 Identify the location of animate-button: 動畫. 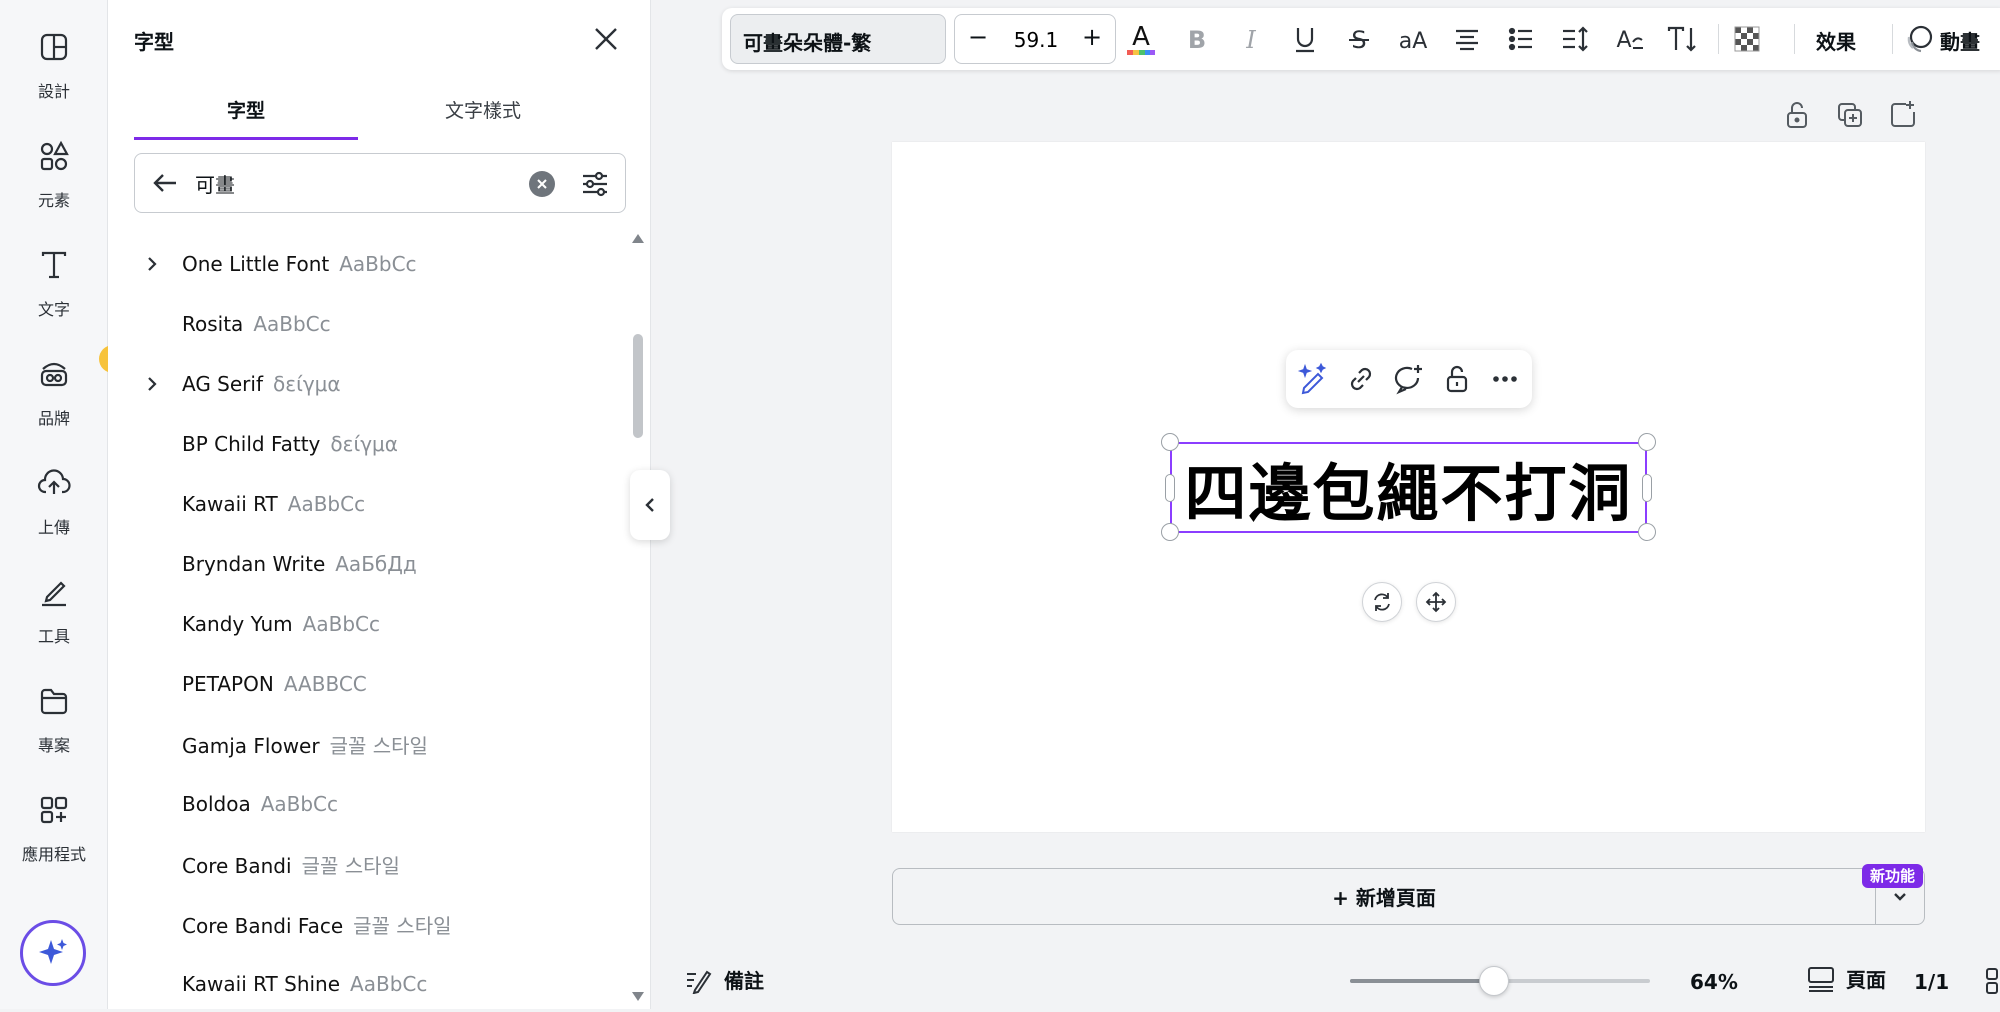
(1960, 40).